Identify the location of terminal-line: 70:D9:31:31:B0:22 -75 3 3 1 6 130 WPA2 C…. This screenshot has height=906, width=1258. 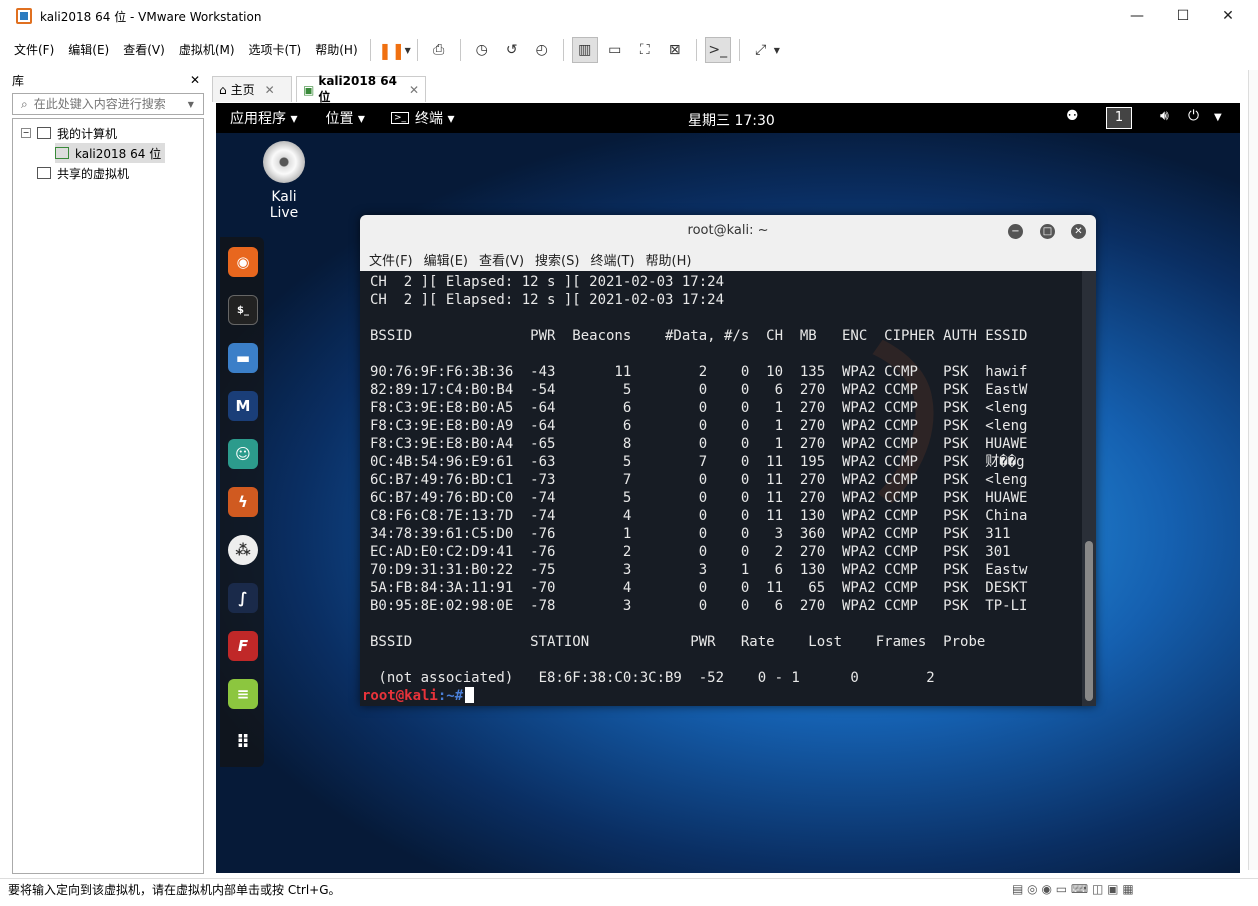
(699, 570).